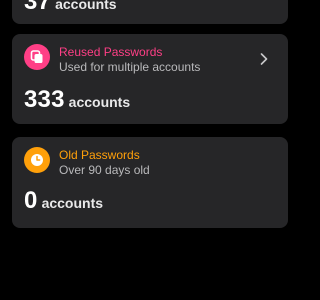  I want to click on reused-count: 333, so click(44, 99).